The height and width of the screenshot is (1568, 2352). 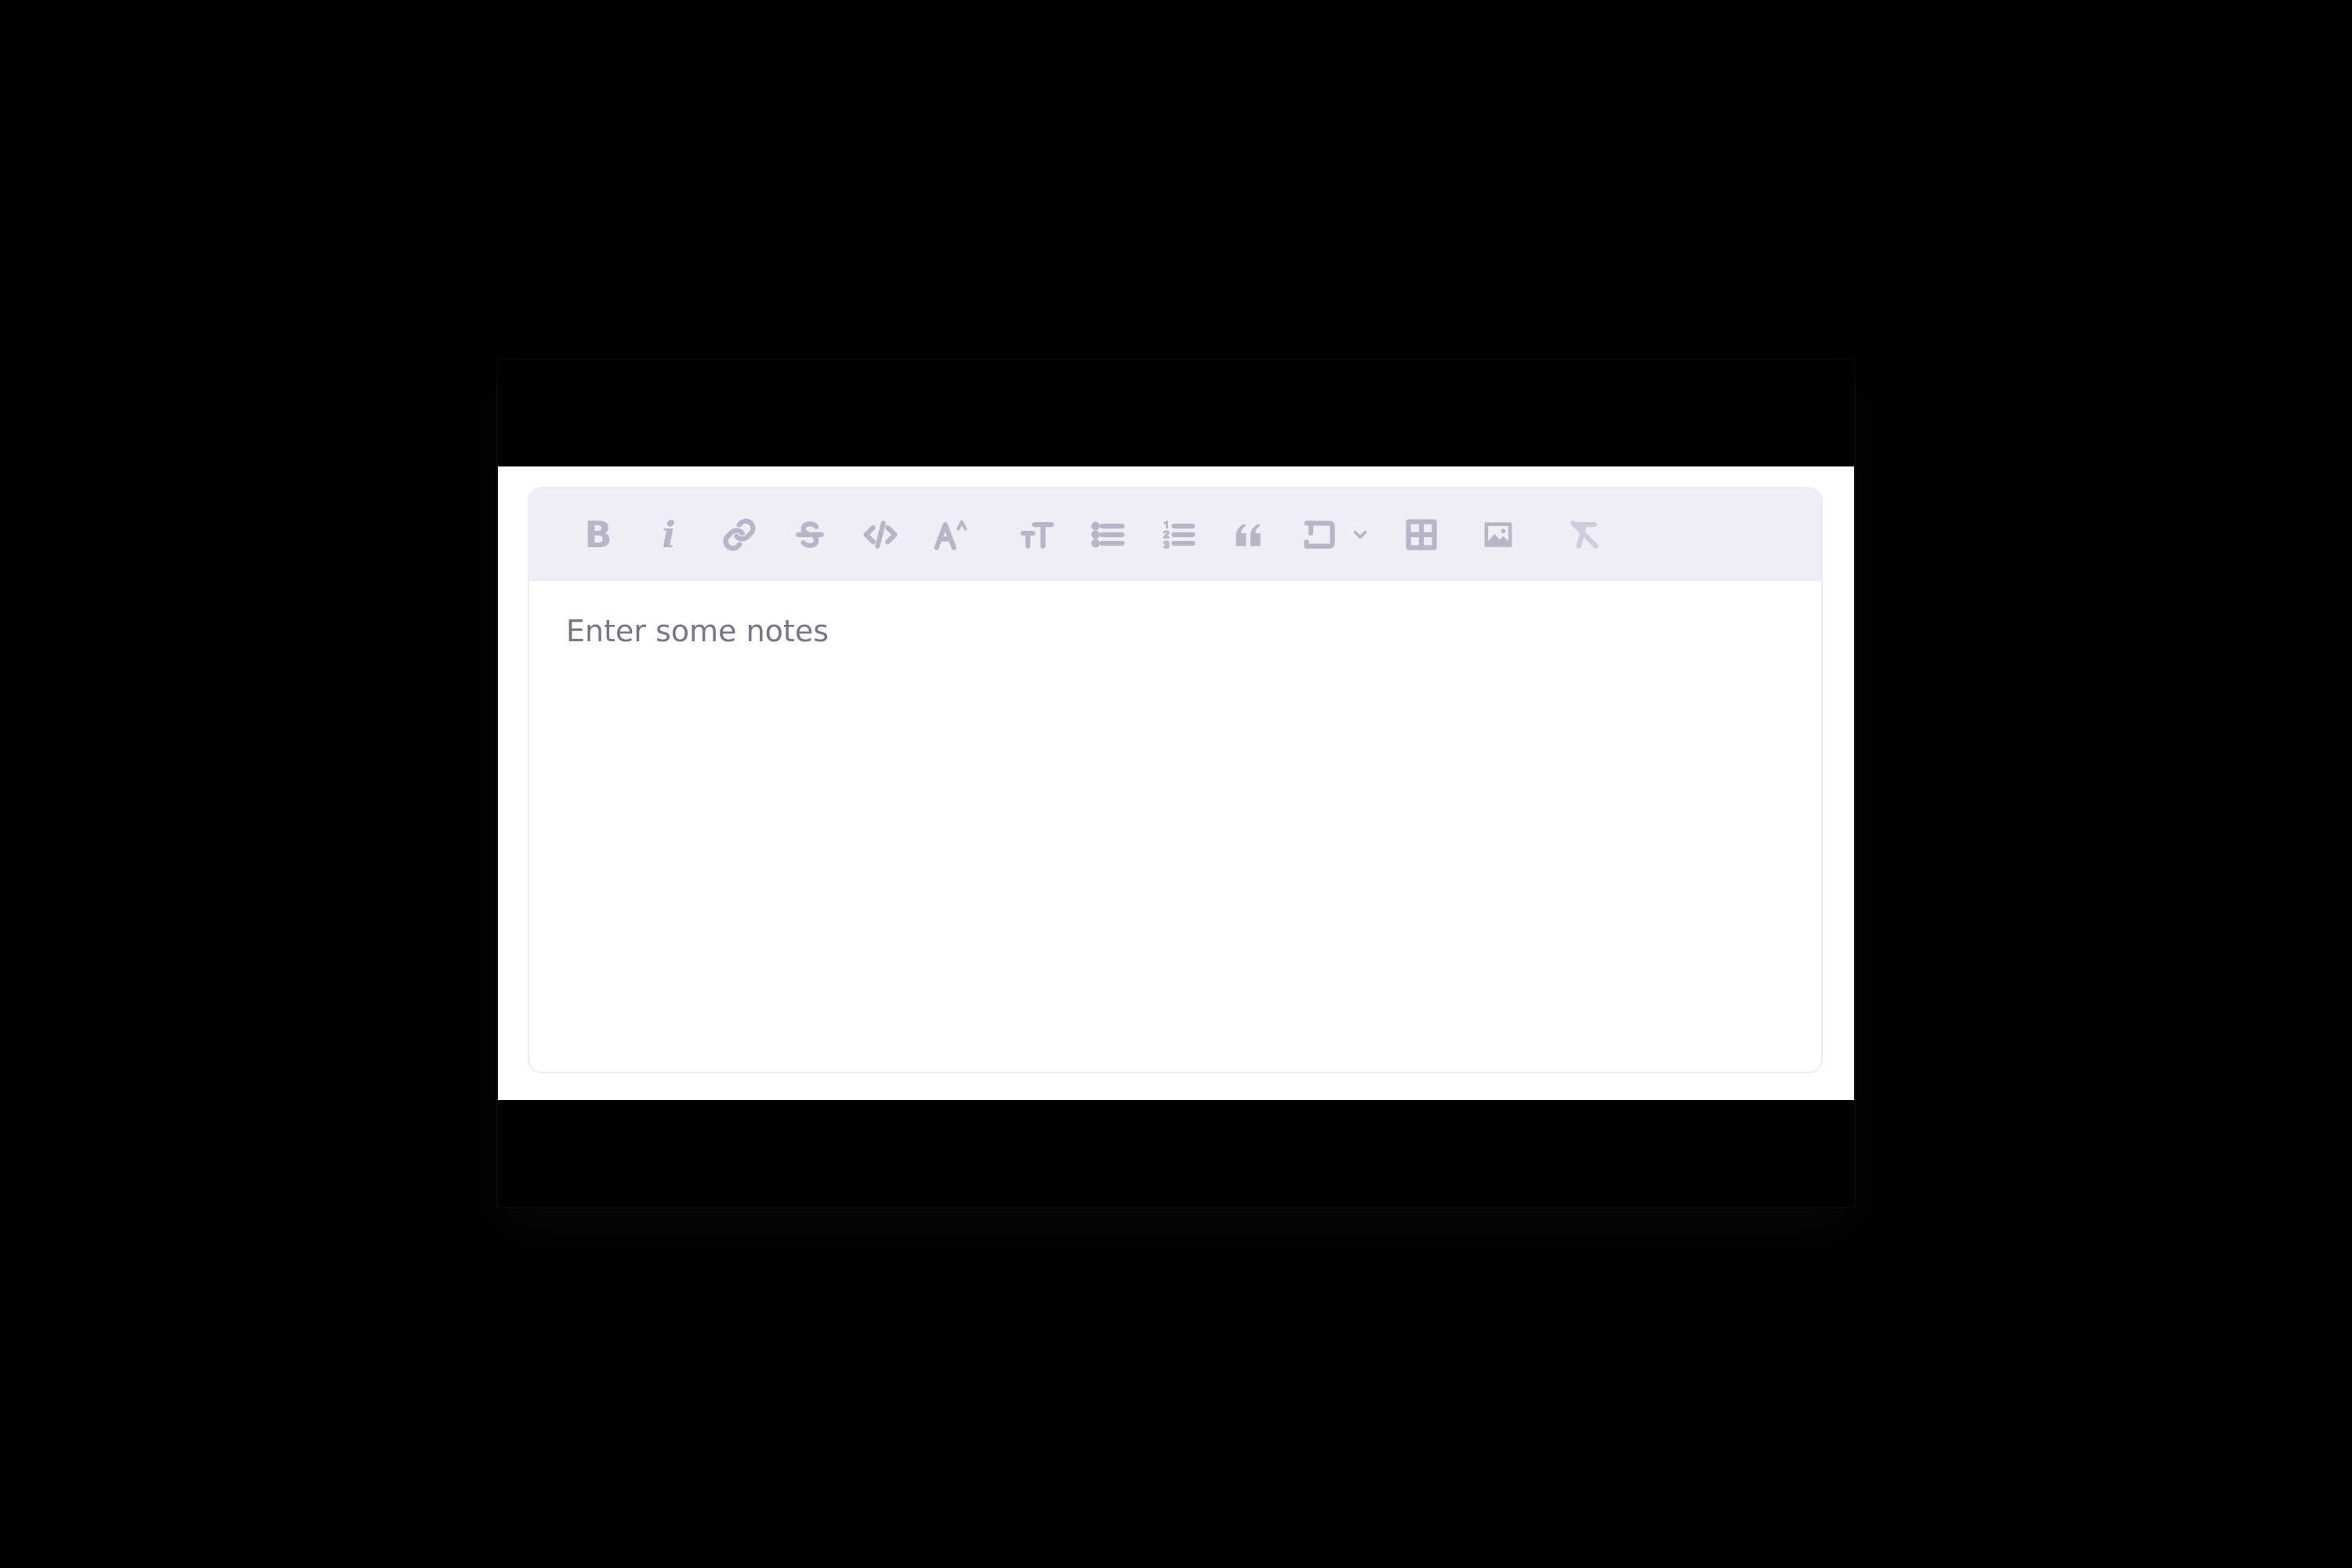 I want to click on link-icon, so click(x=739, y=534).